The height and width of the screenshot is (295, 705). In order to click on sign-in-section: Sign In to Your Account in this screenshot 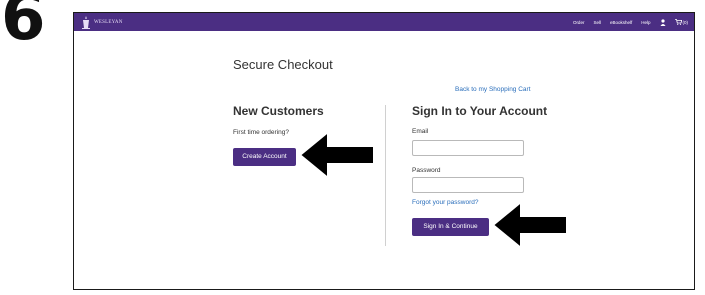, I will do `click(479, 111)`.